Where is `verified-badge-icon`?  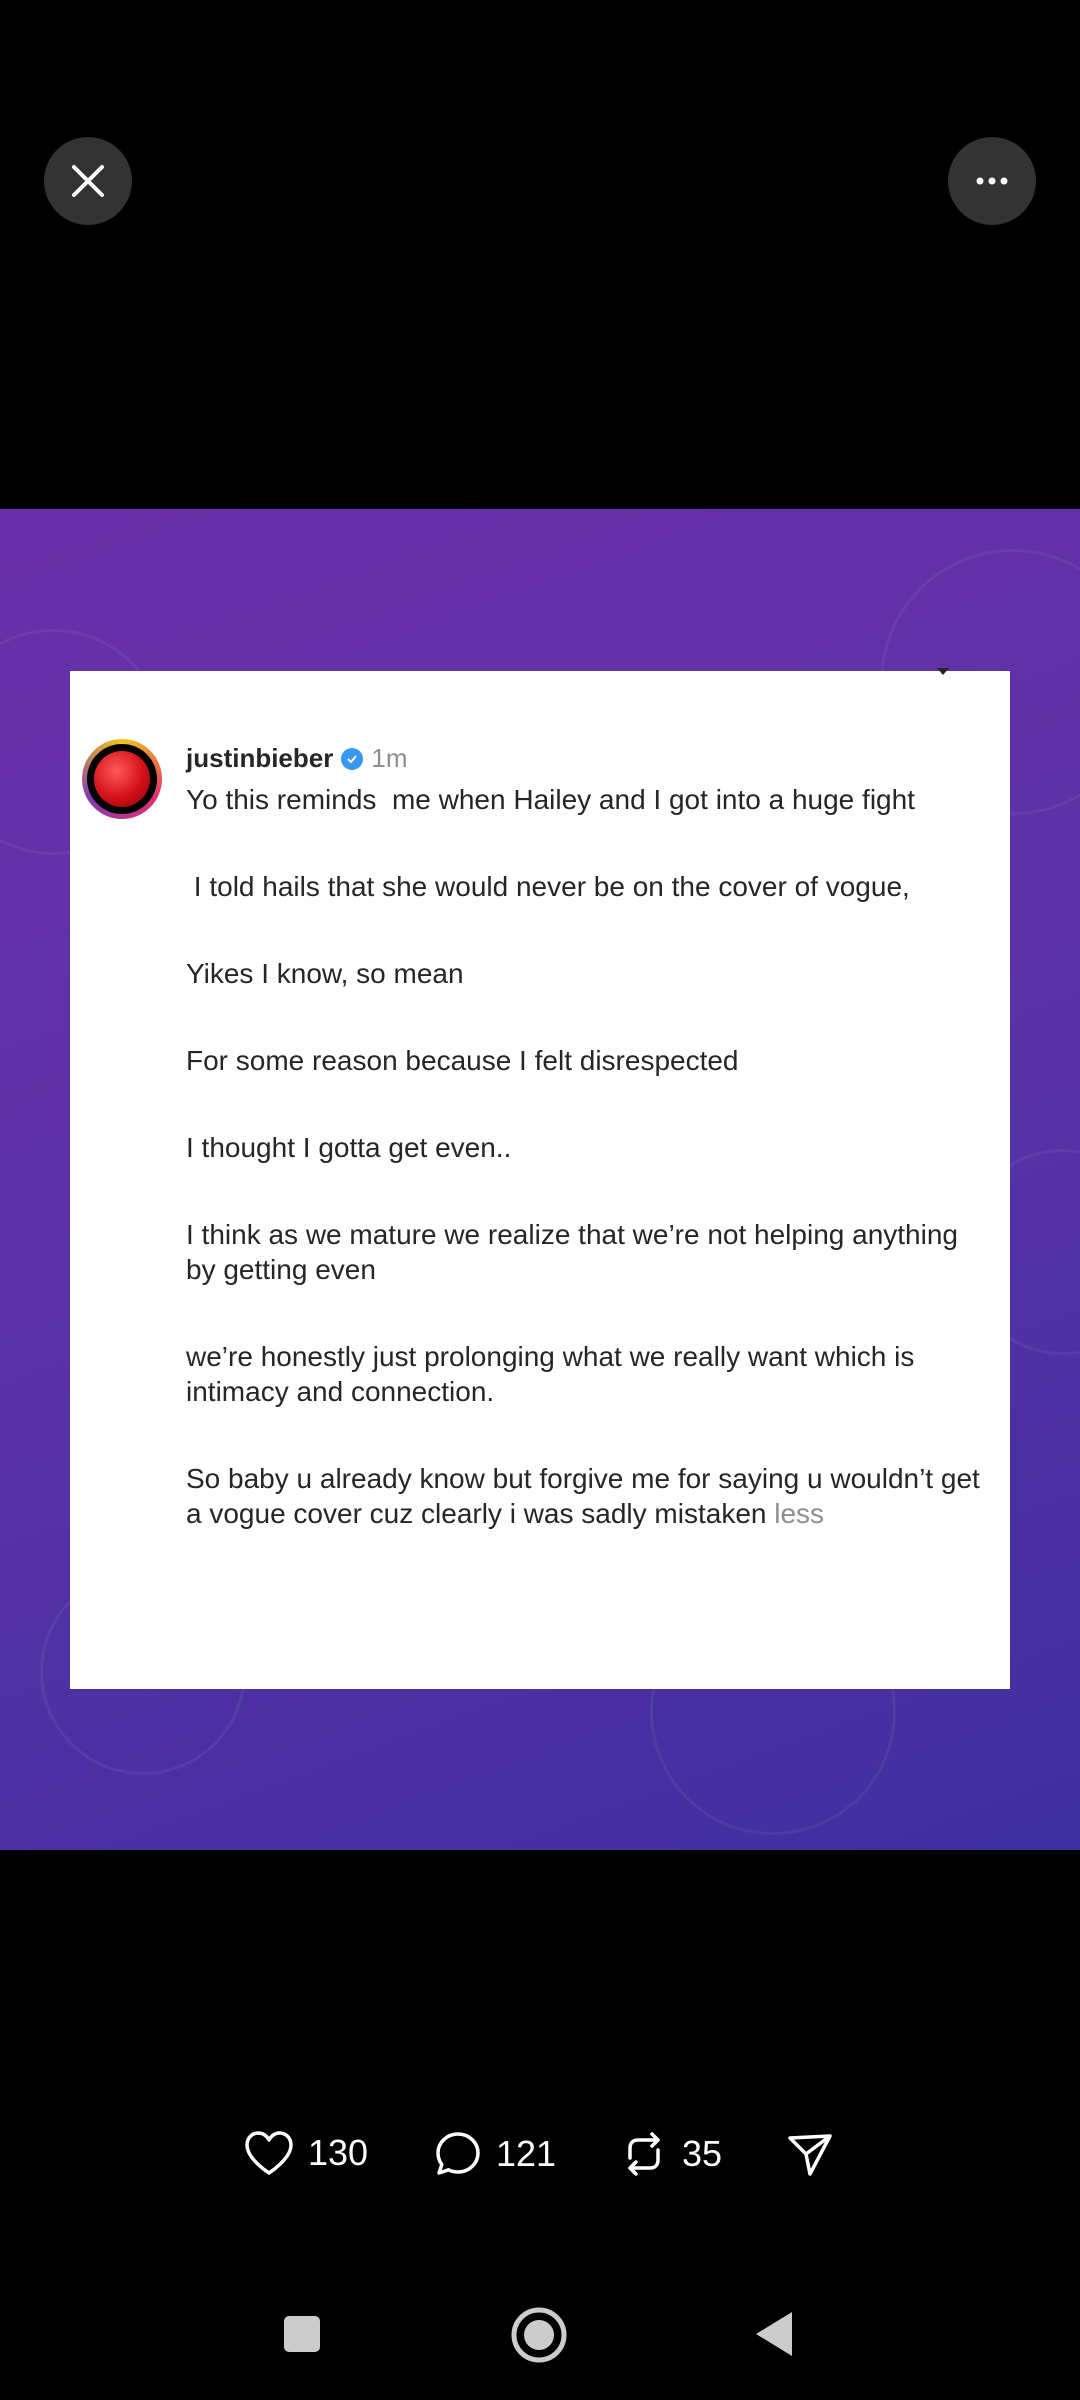 verified-badge-icon is located at coordinates (352, 758).